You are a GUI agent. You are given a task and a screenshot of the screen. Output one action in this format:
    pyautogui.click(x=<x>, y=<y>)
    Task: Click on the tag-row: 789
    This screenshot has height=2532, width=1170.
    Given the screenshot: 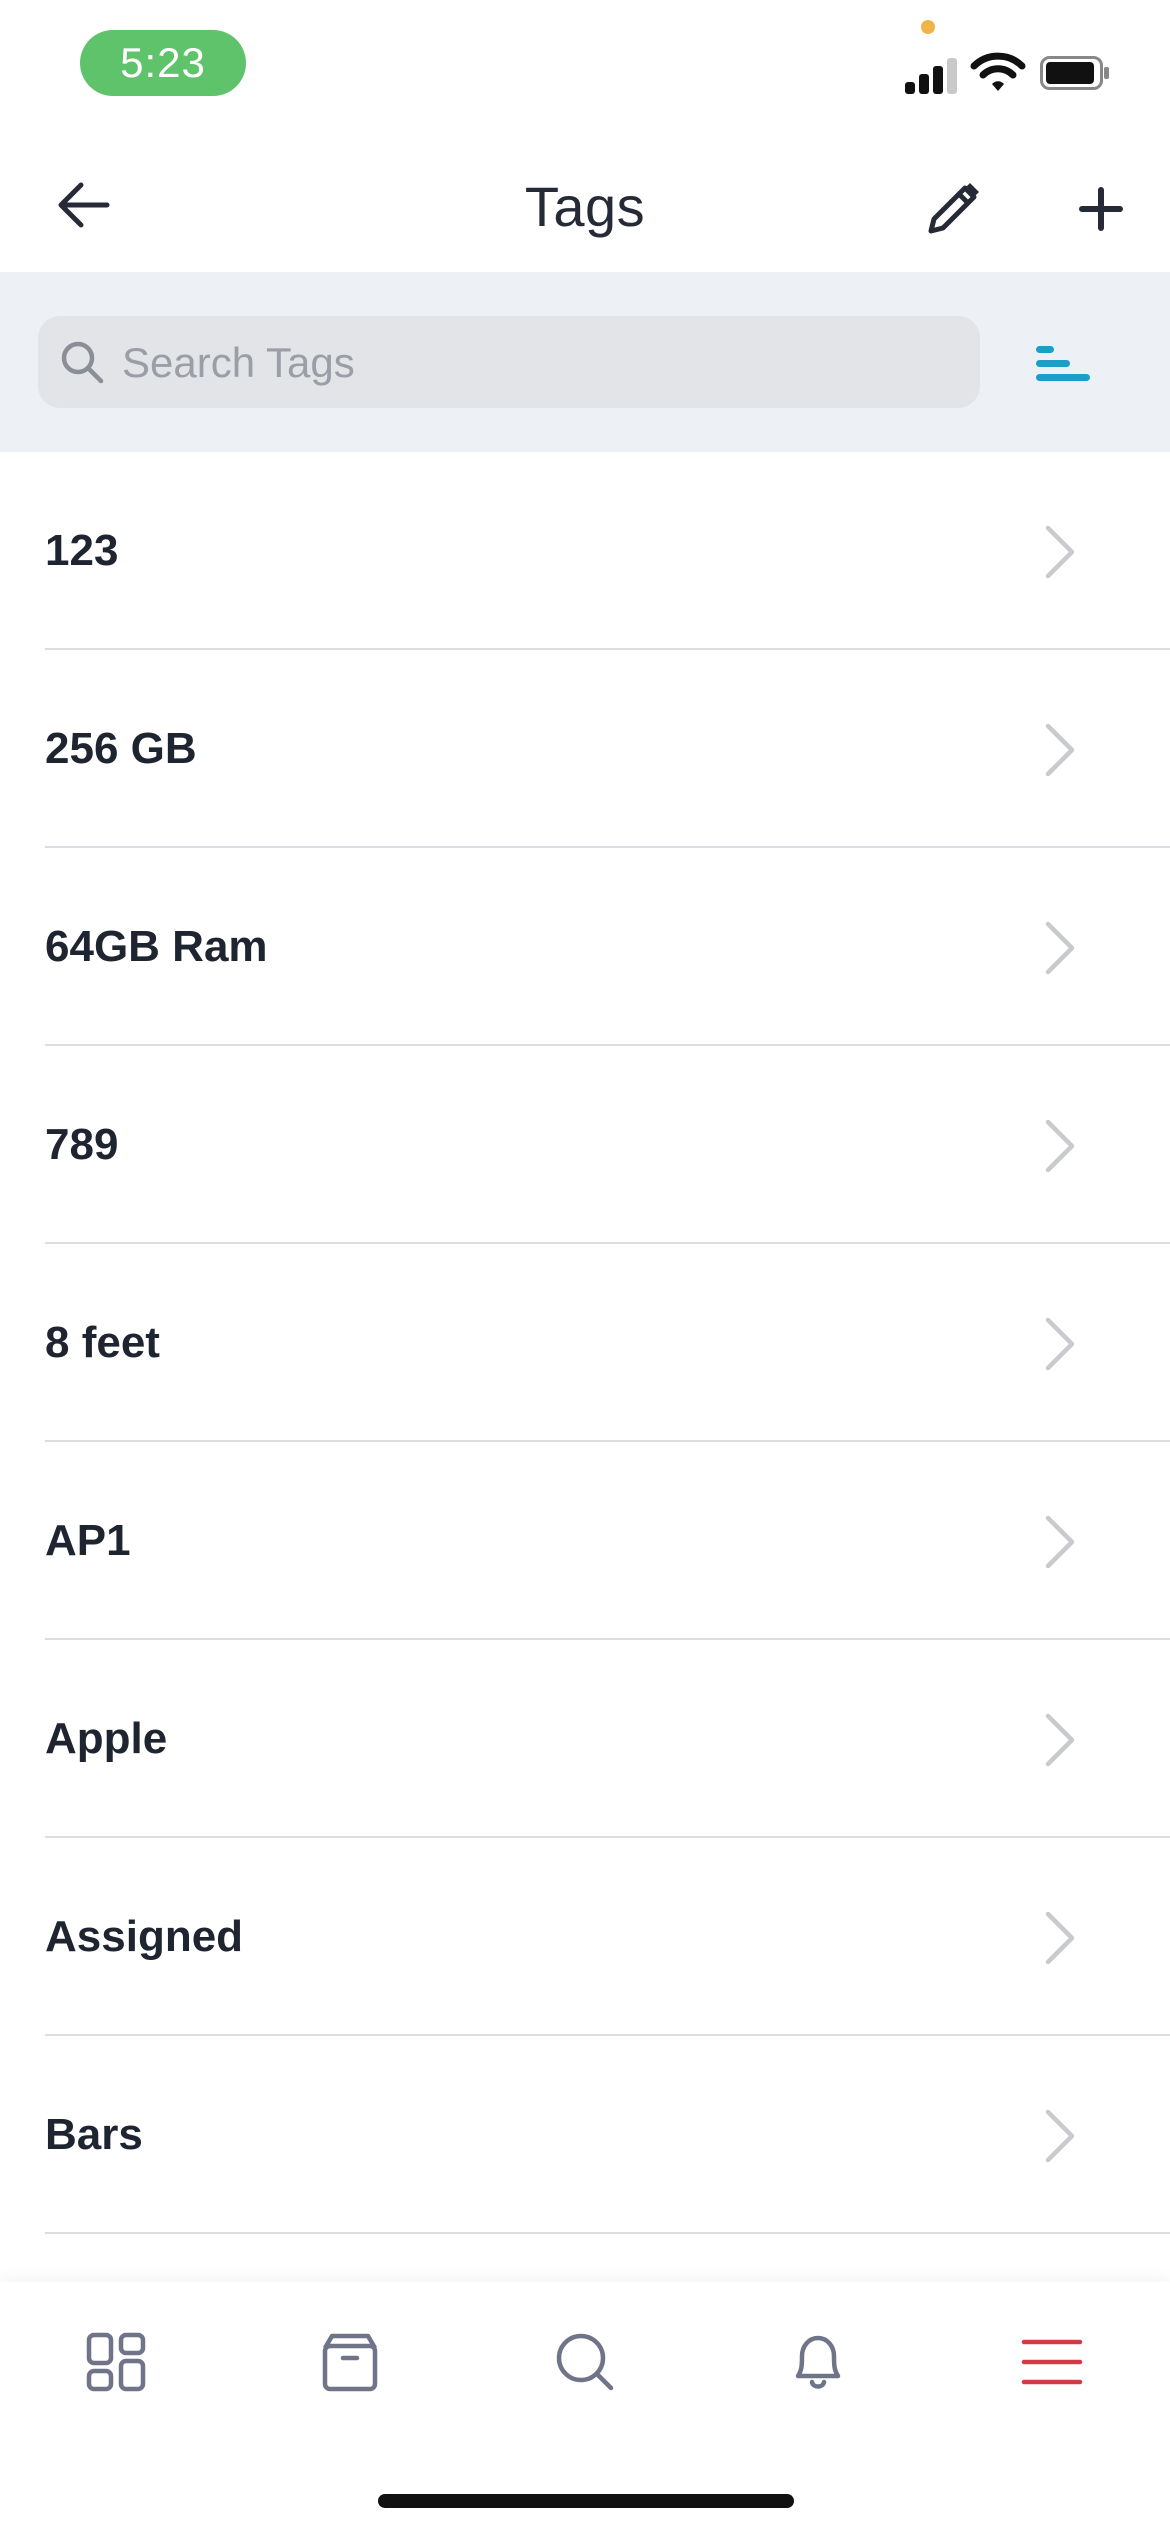 What is the action you would take?
    pyautogui.click(x=585, y=1145)
    